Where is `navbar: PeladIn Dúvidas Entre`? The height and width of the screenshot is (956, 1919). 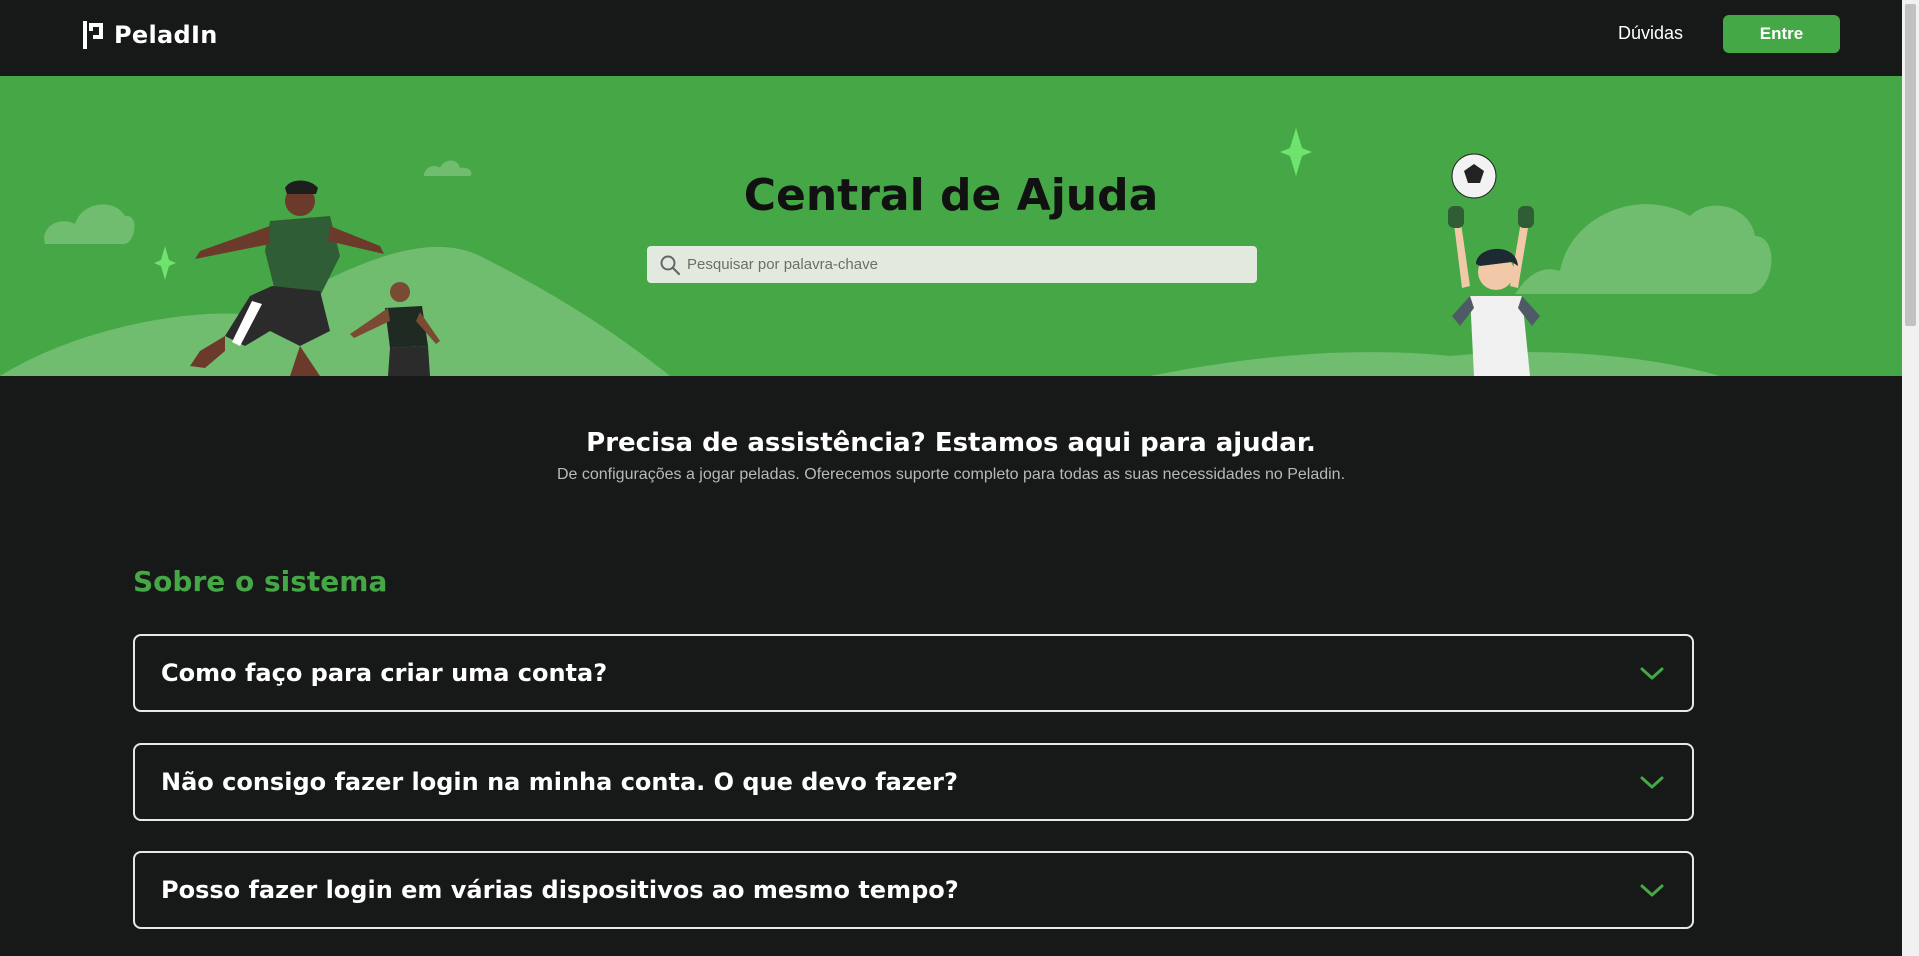 navbar: PeladIn Dúvidas Entre is located at coordinates (951, 38).